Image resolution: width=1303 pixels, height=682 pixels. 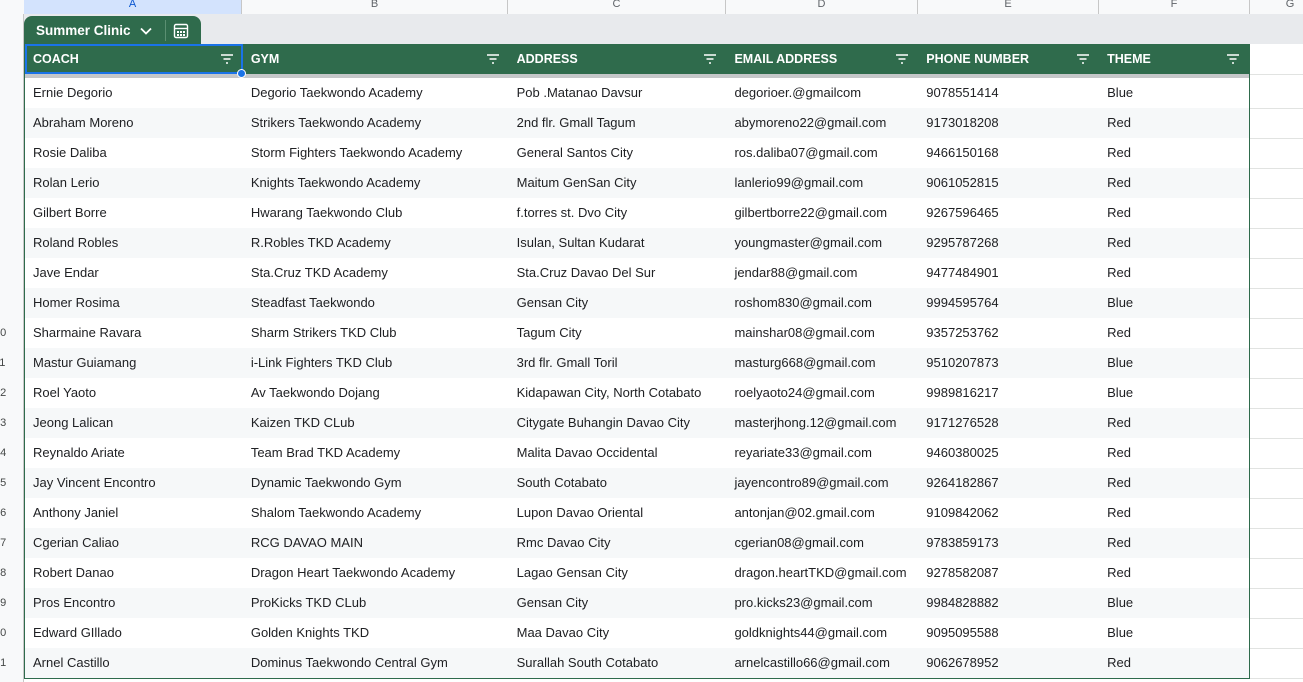 I want to click on table-cell: f.torres st. Dvo City, so click(x=618, y=213).